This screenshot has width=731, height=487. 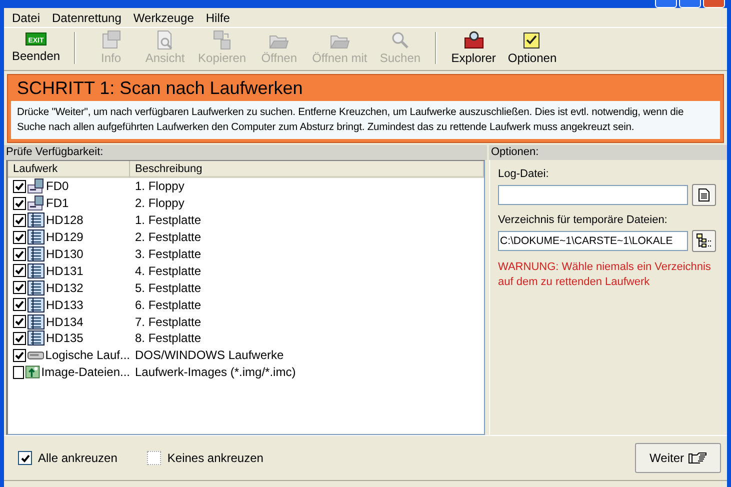 What do you see at coordinates (168, 305) in the screenshot?
I see `drive-description: 6. Festplatte` at bounding box center [168, 305].